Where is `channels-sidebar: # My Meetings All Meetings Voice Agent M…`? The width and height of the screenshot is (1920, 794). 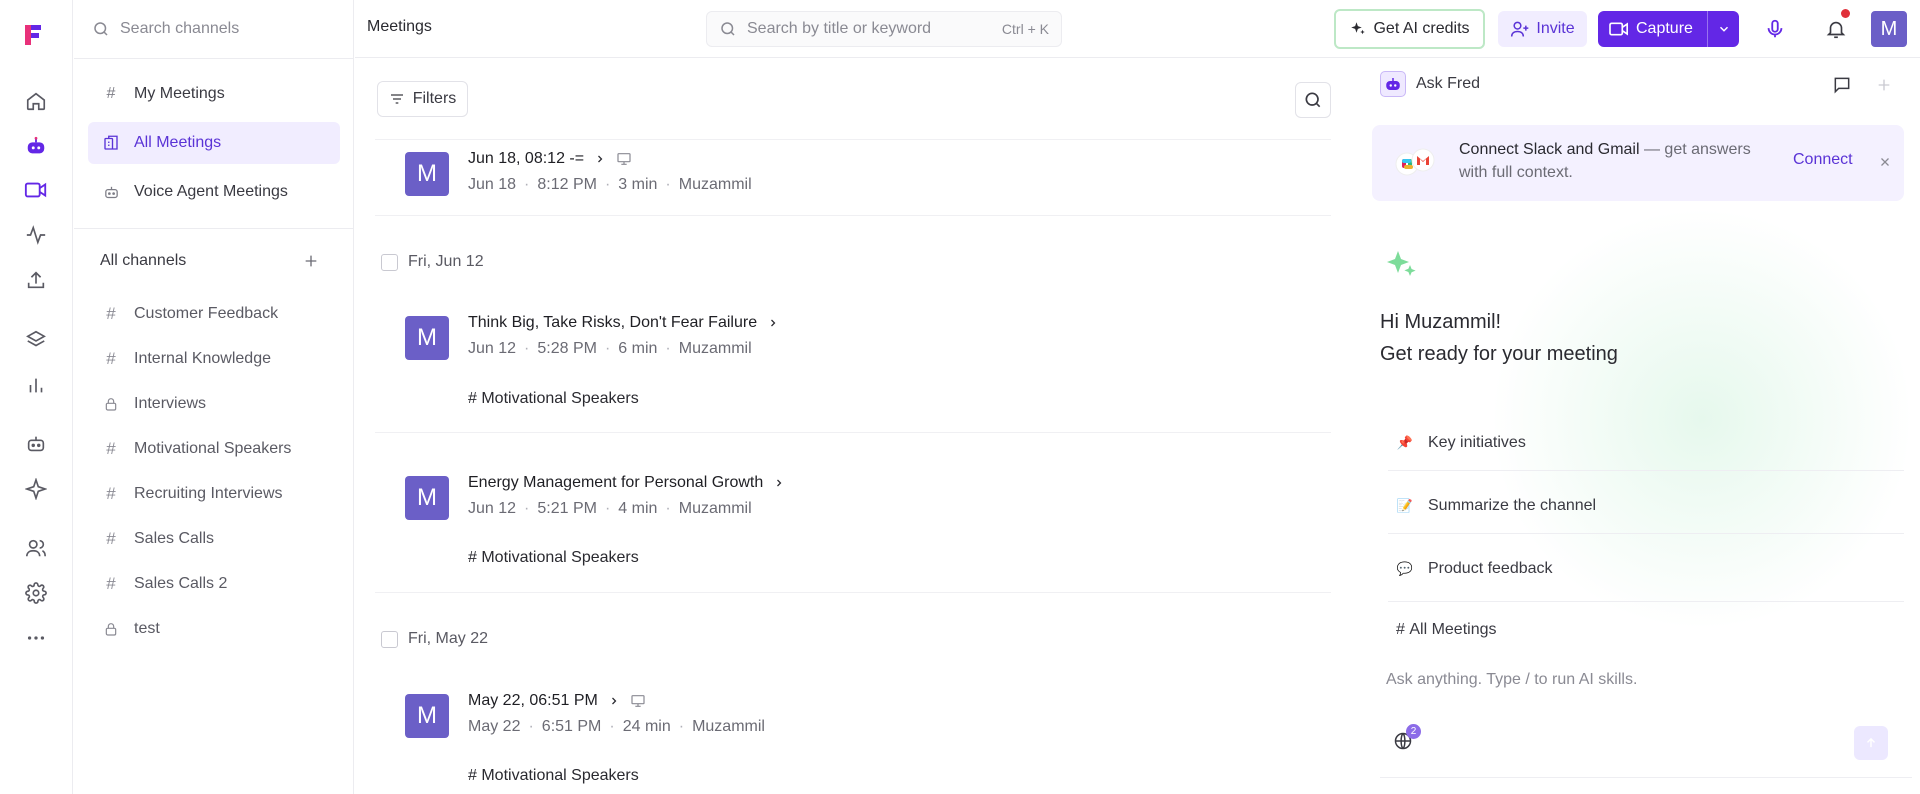
channels-sidebar: # My Meetings All Meetings Voice Agent M… is located at coordinates (214, 397).